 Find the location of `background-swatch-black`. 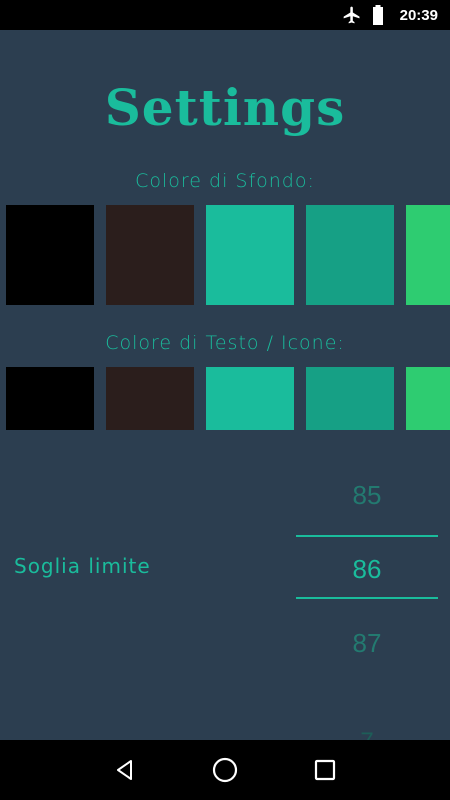

background-swatch-black is located at coordinates (50, 255).